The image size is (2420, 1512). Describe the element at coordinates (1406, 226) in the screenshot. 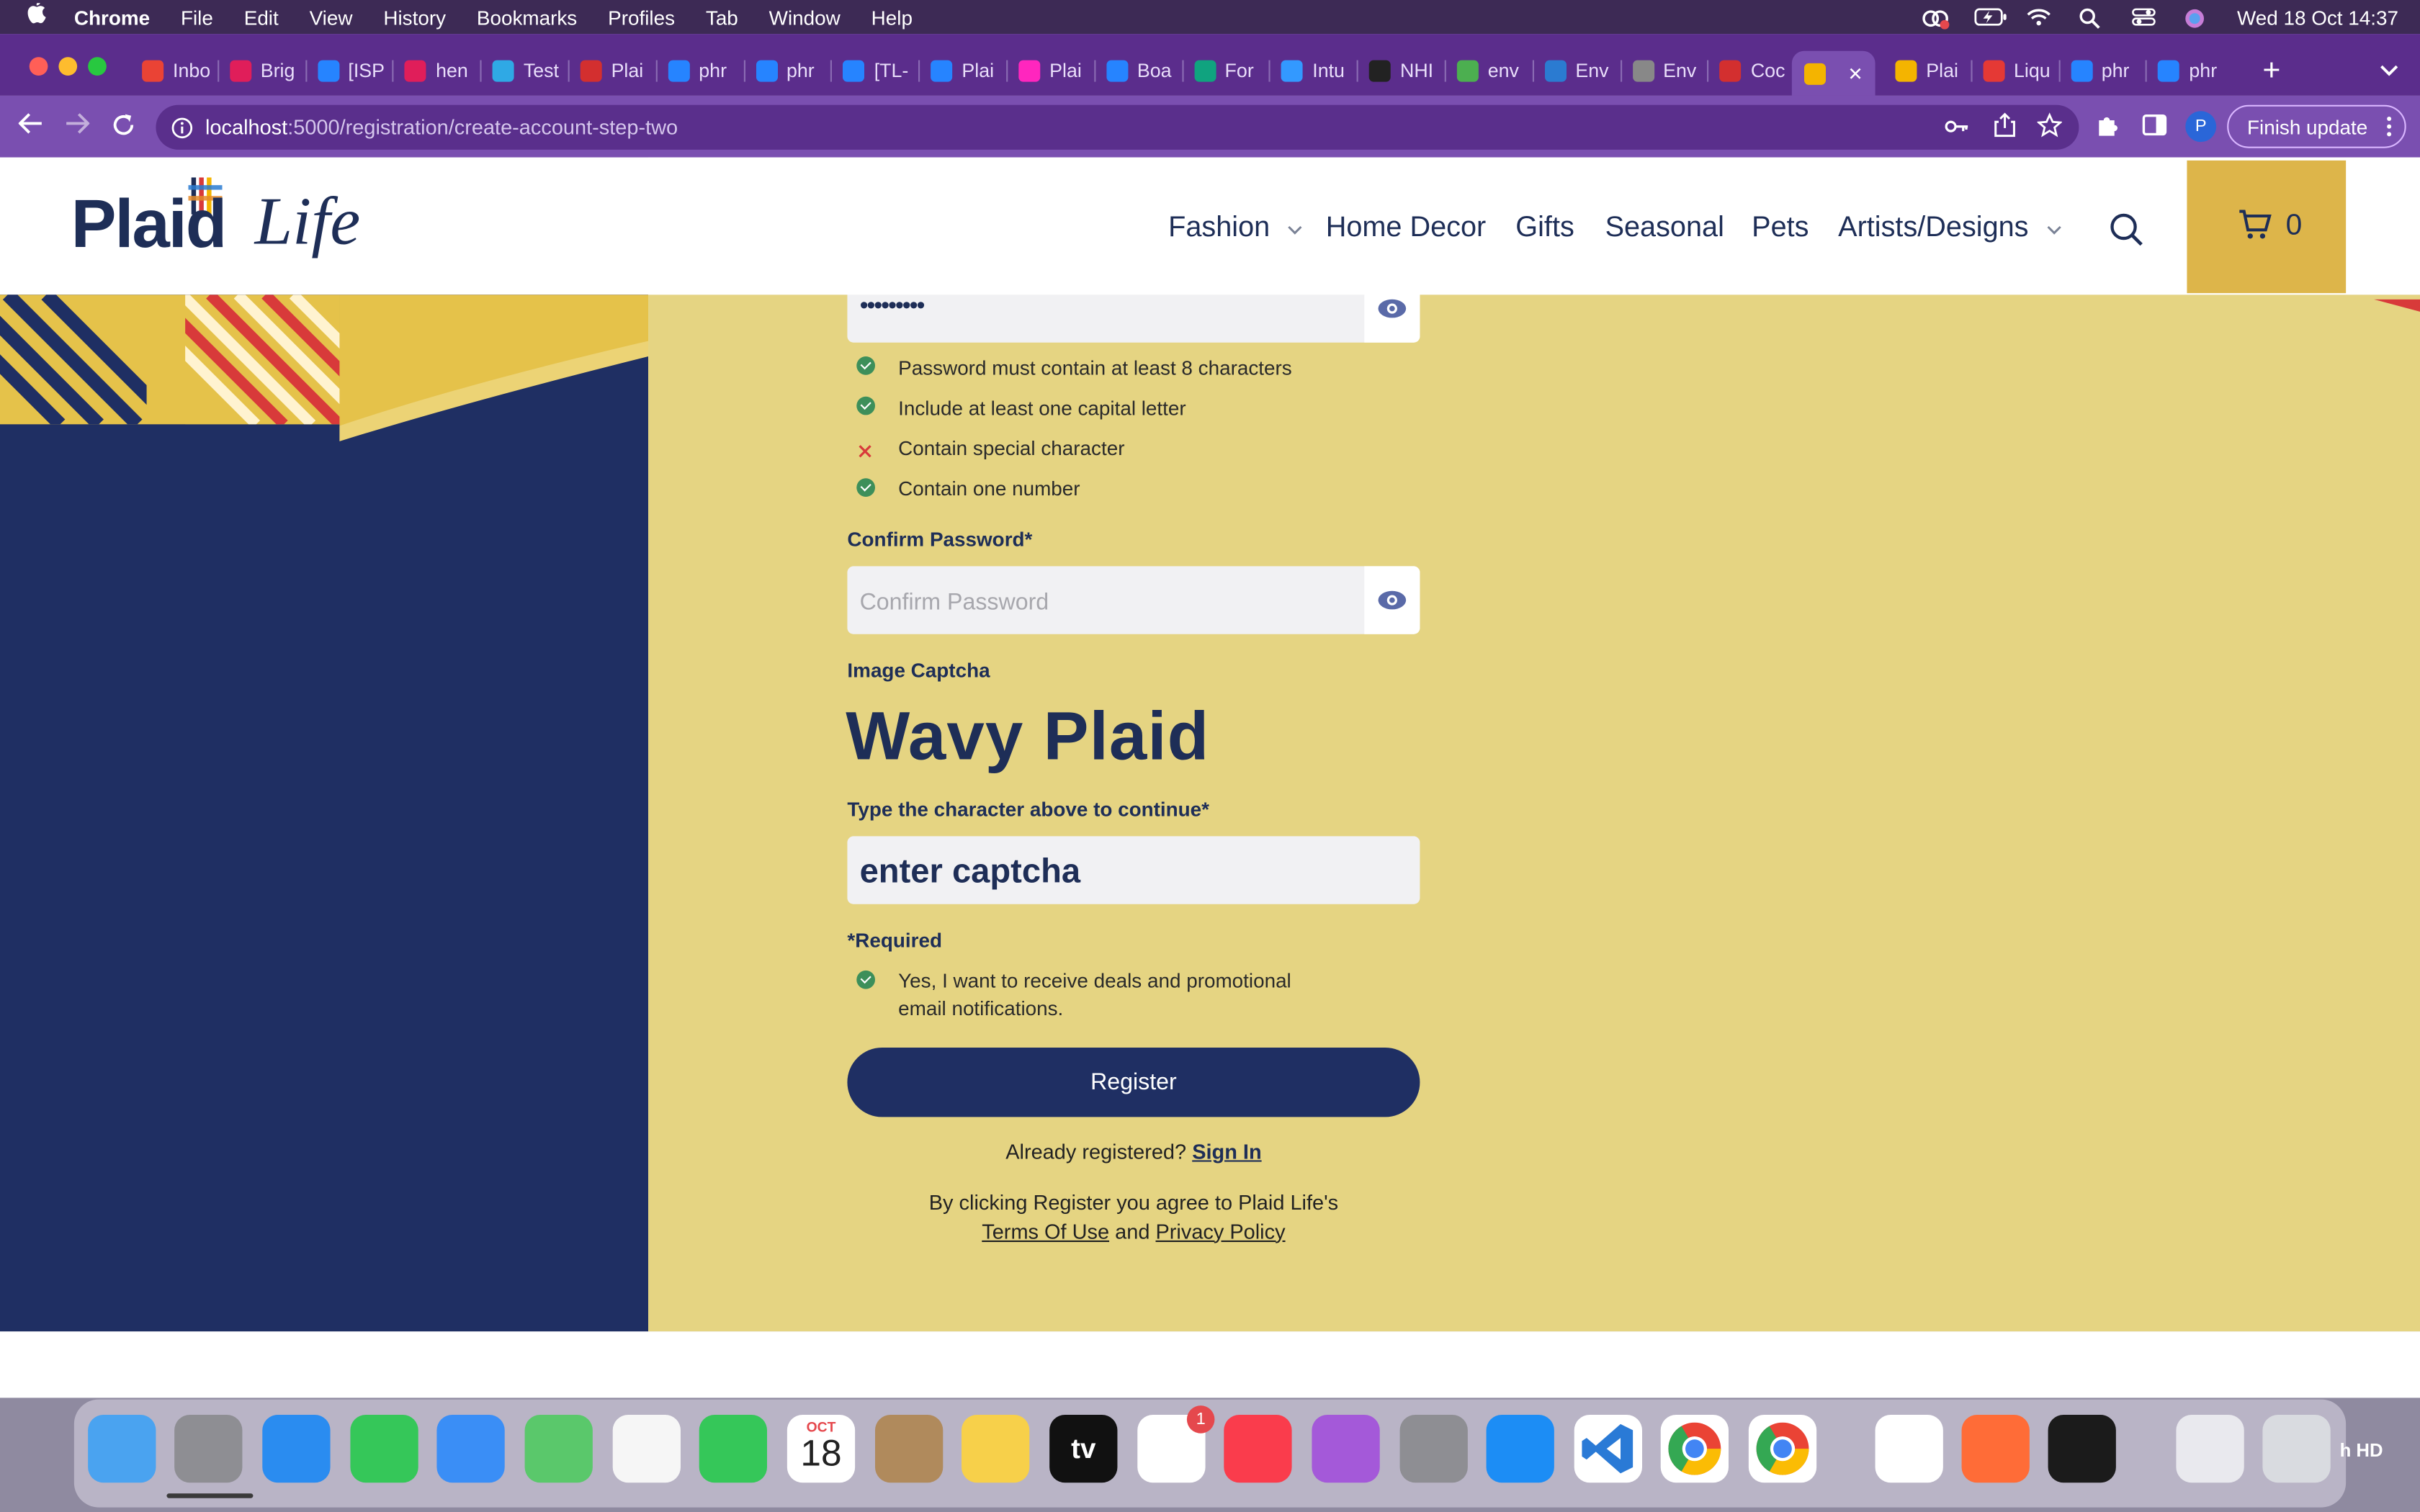

I see `nav-home-decor: Home Decor` at that location.